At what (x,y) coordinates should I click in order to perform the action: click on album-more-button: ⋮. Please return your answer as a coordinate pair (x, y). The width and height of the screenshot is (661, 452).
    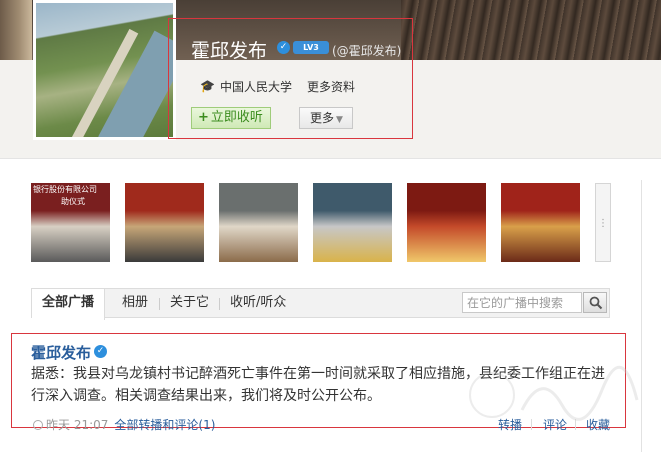
    Looking at the image, I should click on (603, 222).